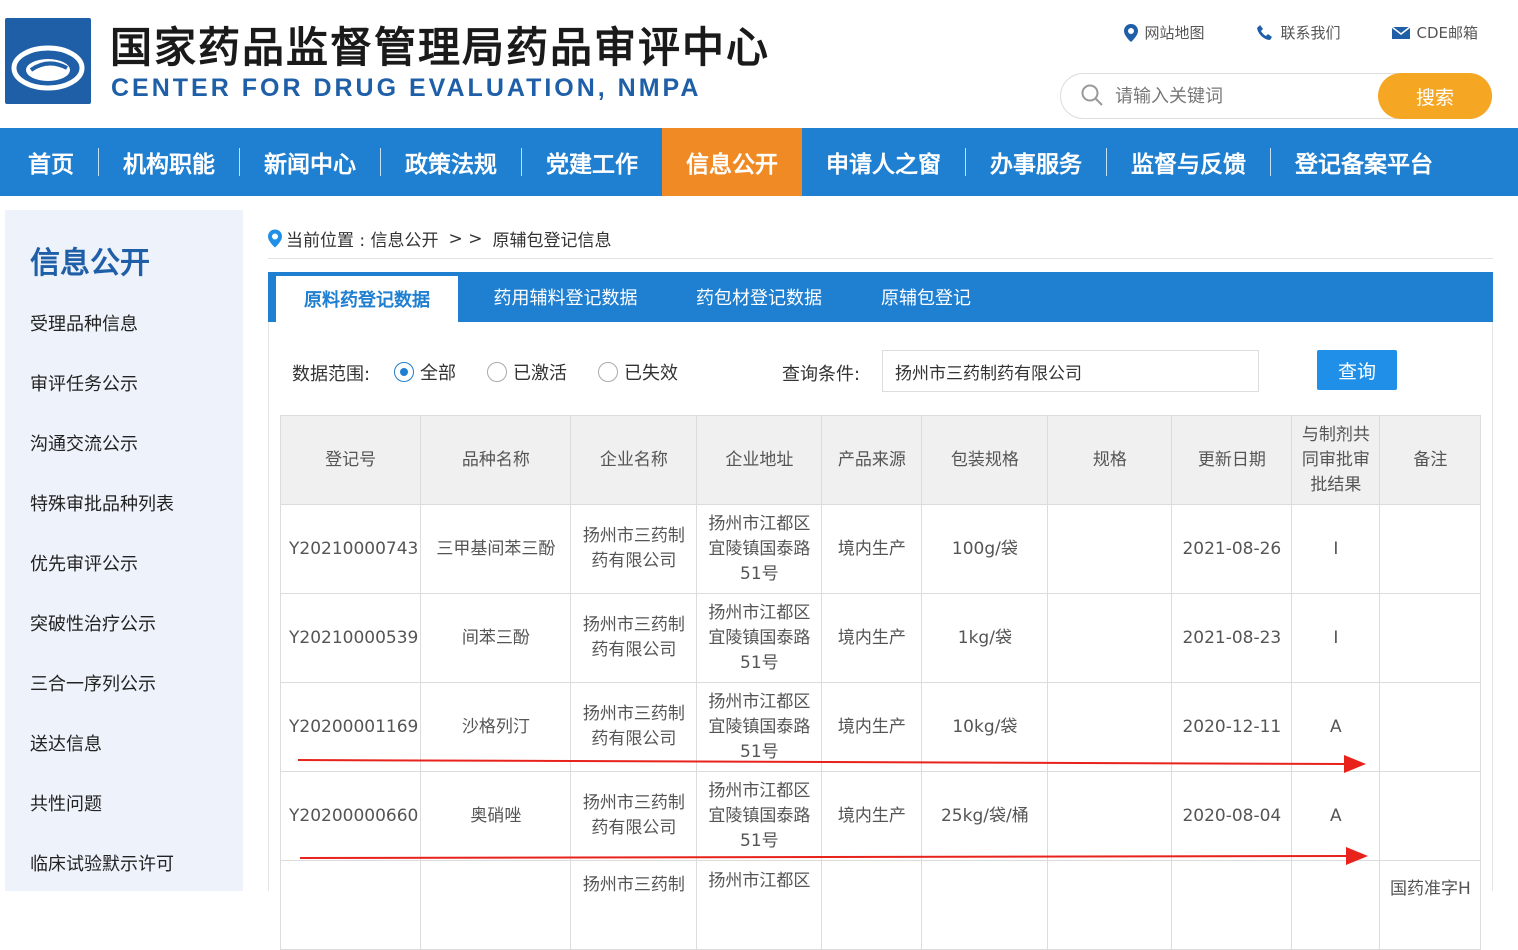  I want to click on nav-feedback: 监督与反馈, so click(1188, 162).